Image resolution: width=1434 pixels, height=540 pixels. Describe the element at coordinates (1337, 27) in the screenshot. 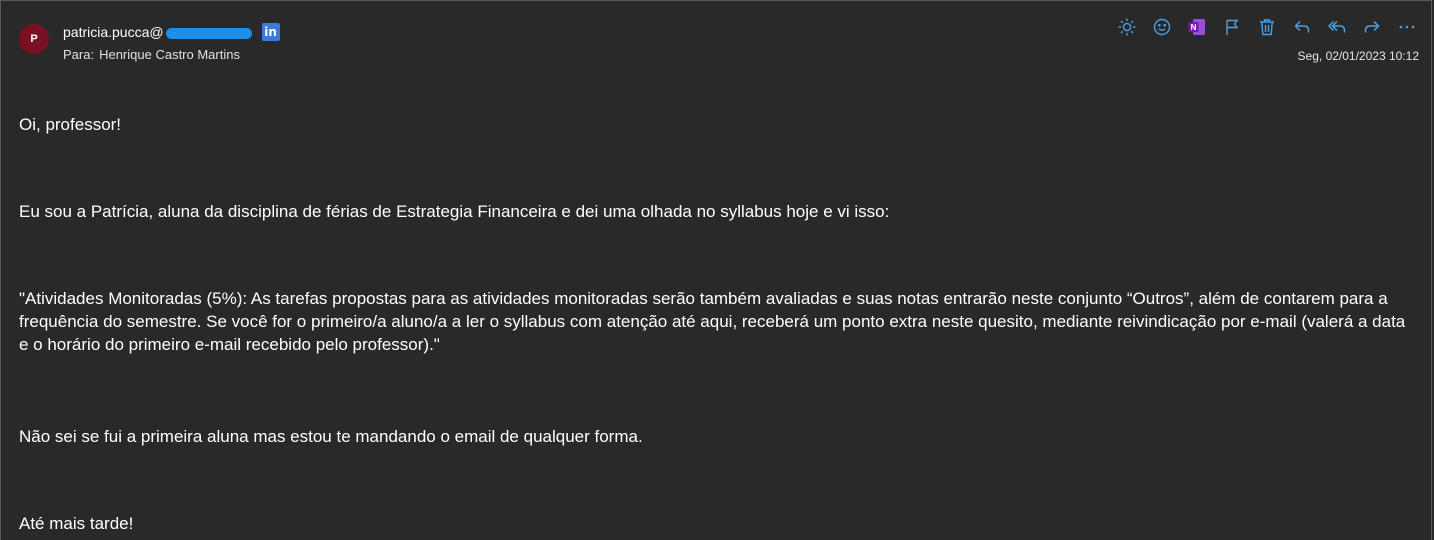

I see `reply-all-icon` at that location.